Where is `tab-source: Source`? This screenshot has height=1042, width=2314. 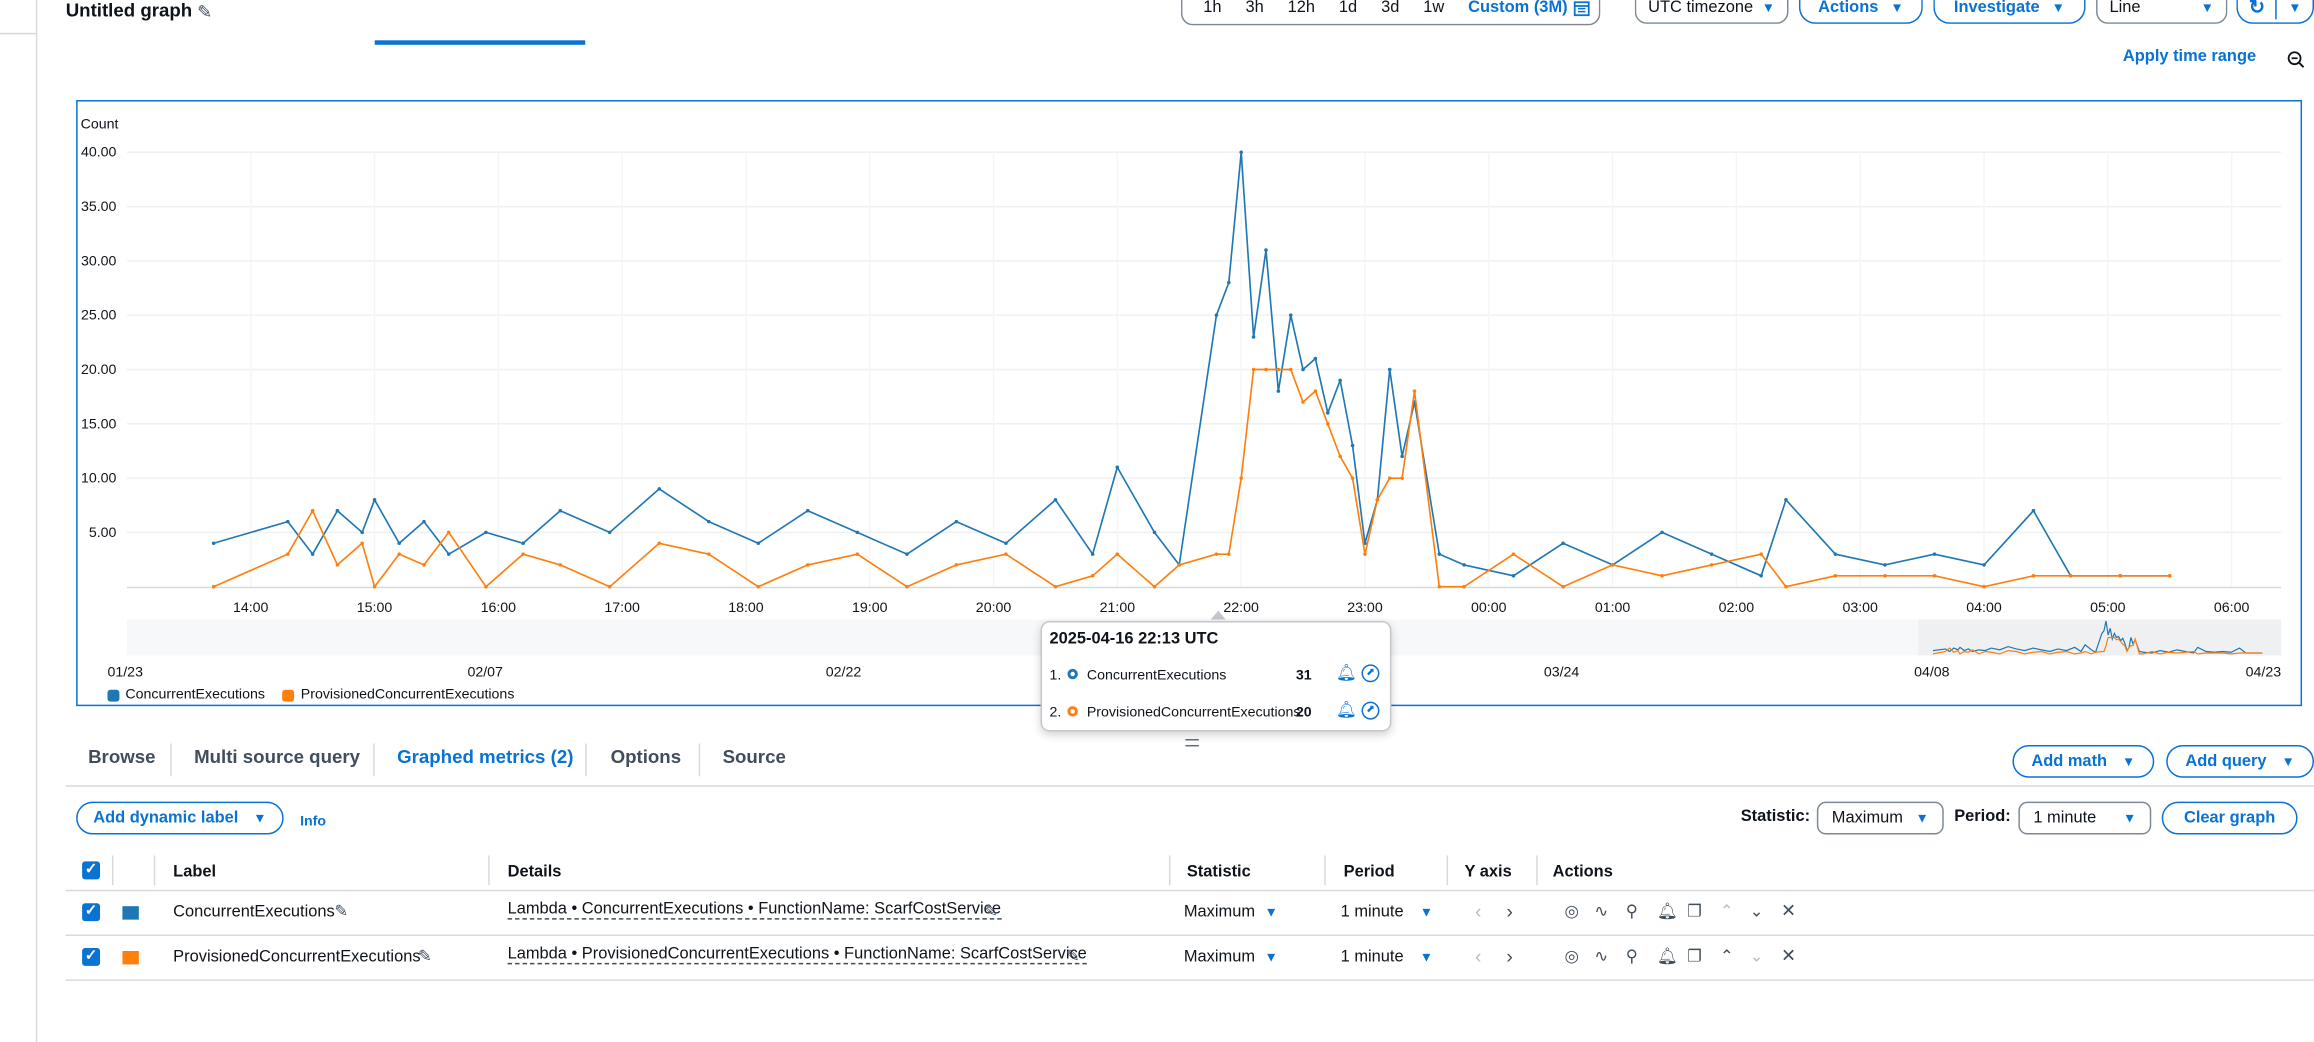 tab-source: Source is located at coordinates (754, 756).